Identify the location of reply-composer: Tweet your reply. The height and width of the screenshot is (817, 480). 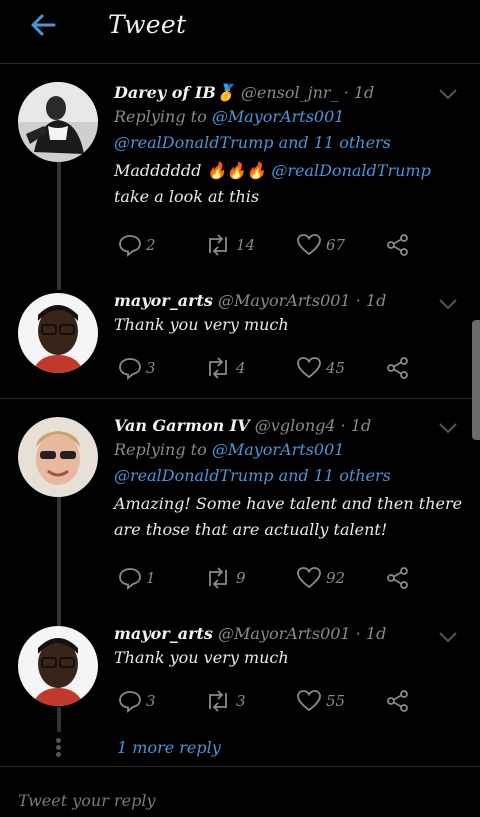
(240, 791).